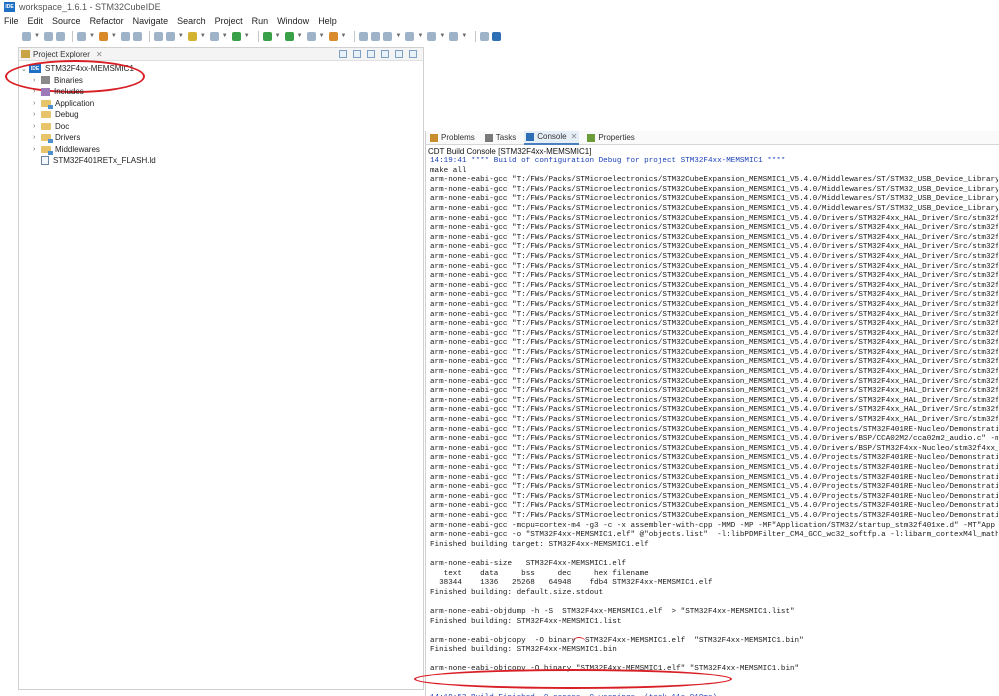  What do you see at coordinates (214, 36) in the screenshot?
I see `new-file-icon` at bounding box center [214, 36].